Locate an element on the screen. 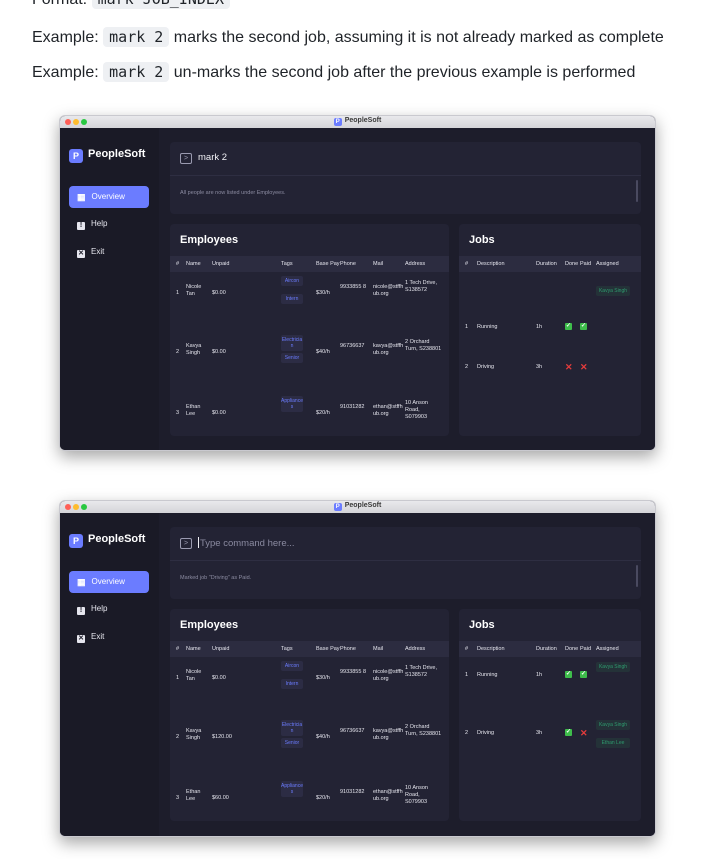  row-index: 1 is located at coordinates (178, 293).